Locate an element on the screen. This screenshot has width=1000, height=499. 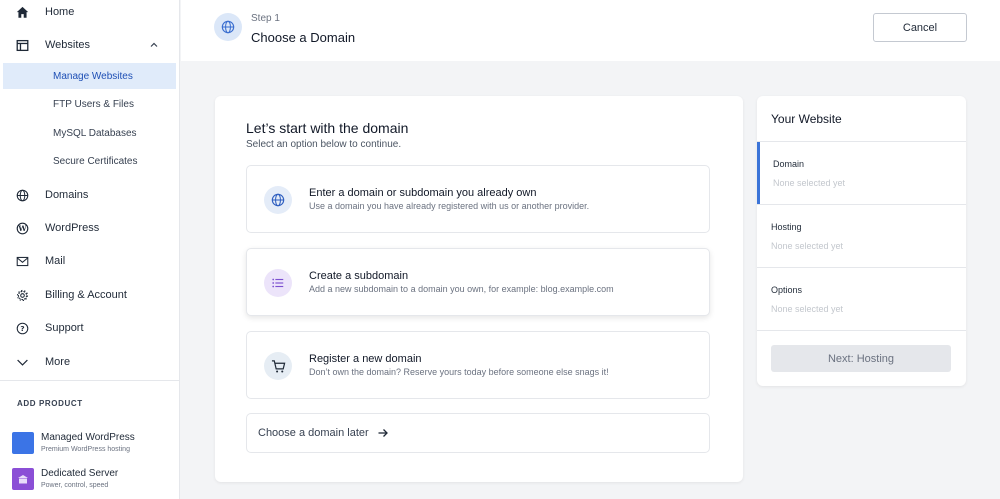
sidebar-item-label: WordPress is located at coordinates (72, 228).